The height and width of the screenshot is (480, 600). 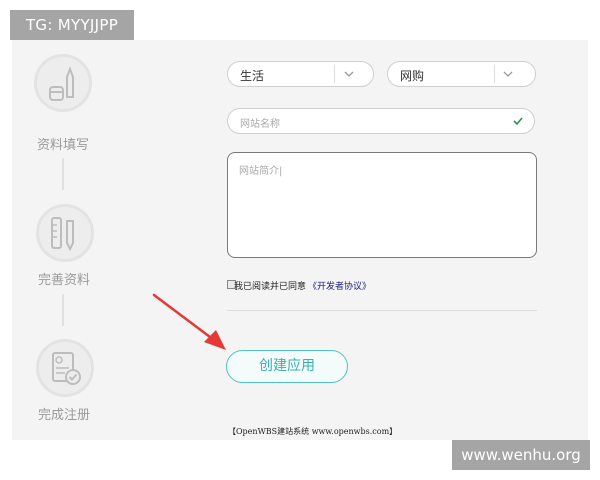 What do you see at coordinates (261, 171) in the screenshot?
I see `site-intro-placeholder: 网站简介|` at bounding box center [261, 171].